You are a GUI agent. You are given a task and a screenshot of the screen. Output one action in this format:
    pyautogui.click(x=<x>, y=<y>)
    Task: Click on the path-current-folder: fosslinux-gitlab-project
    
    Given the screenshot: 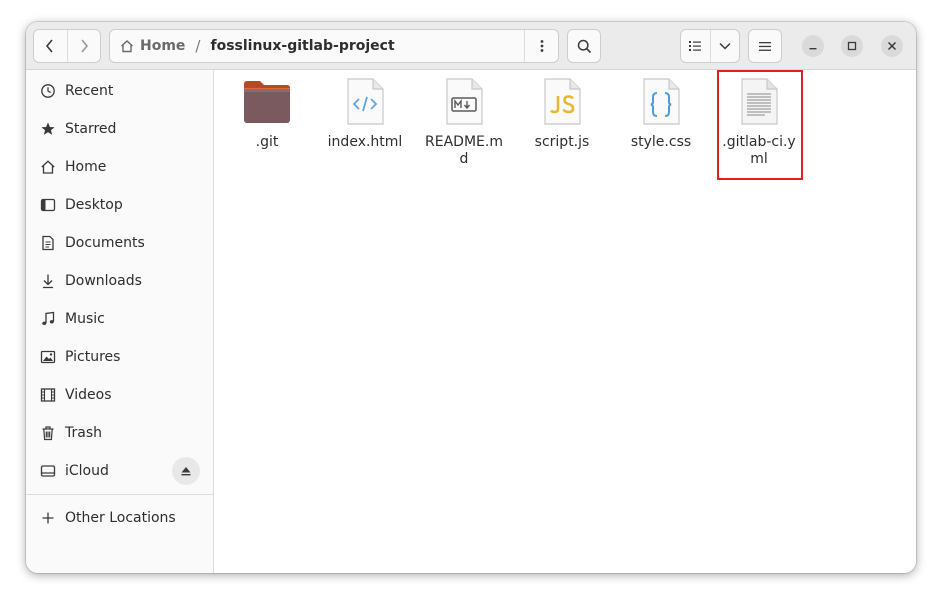 What is the action you would take?
    pyautogui.click(x=302, y=46)
    